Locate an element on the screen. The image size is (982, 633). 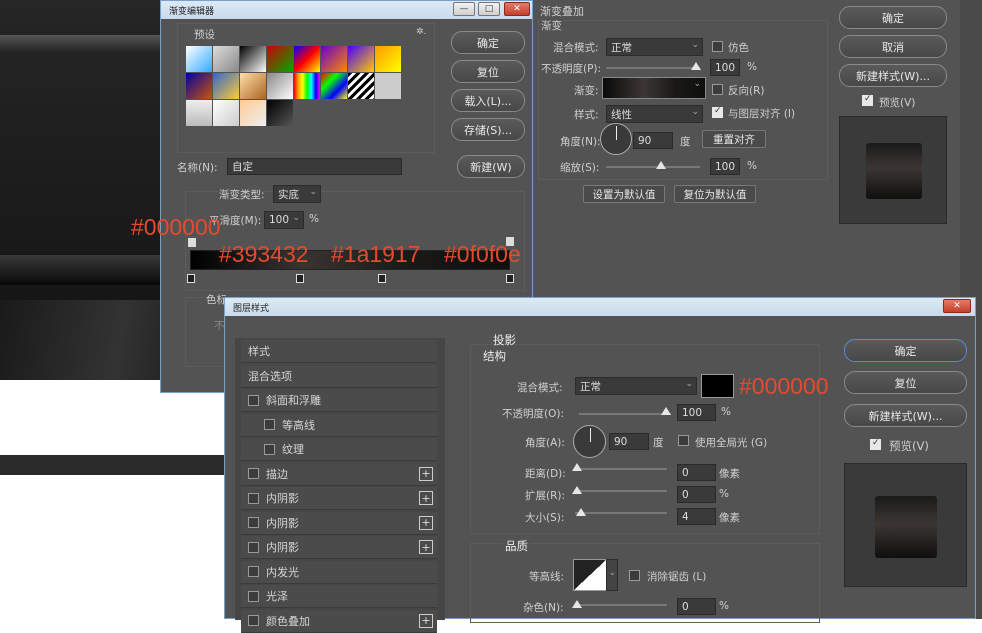
spread-slider is located at coordinates (621, 491).